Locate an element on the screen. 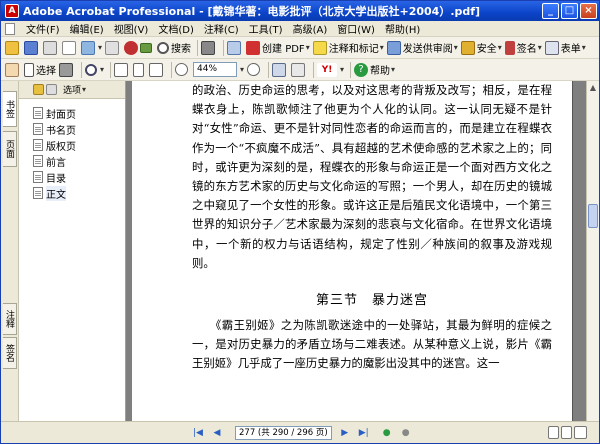 The height and width of the screenshot is (444, 600). send-review-label: 发送供审阅 is located at coordinates (427, 49).